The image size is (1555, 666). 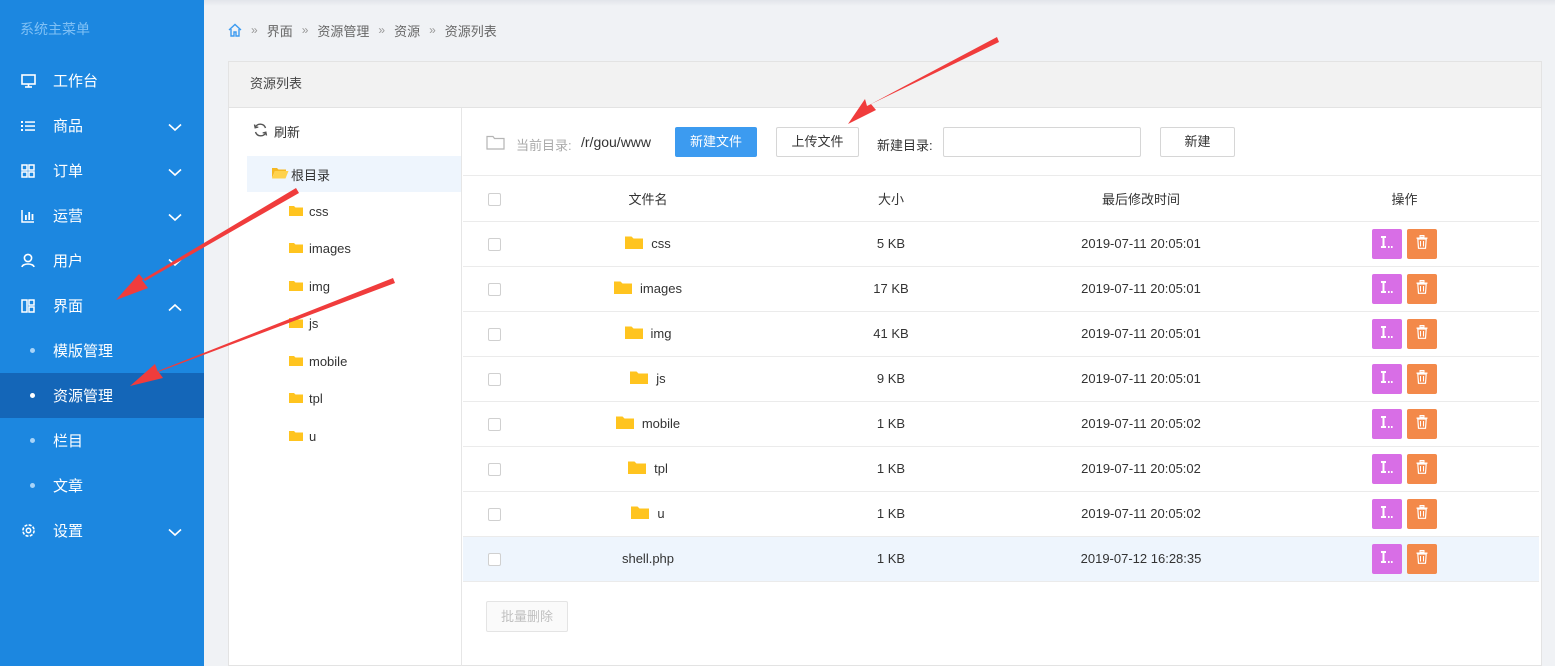 I want to click on column-header-name: 文件名, so click(x=648, y=199).